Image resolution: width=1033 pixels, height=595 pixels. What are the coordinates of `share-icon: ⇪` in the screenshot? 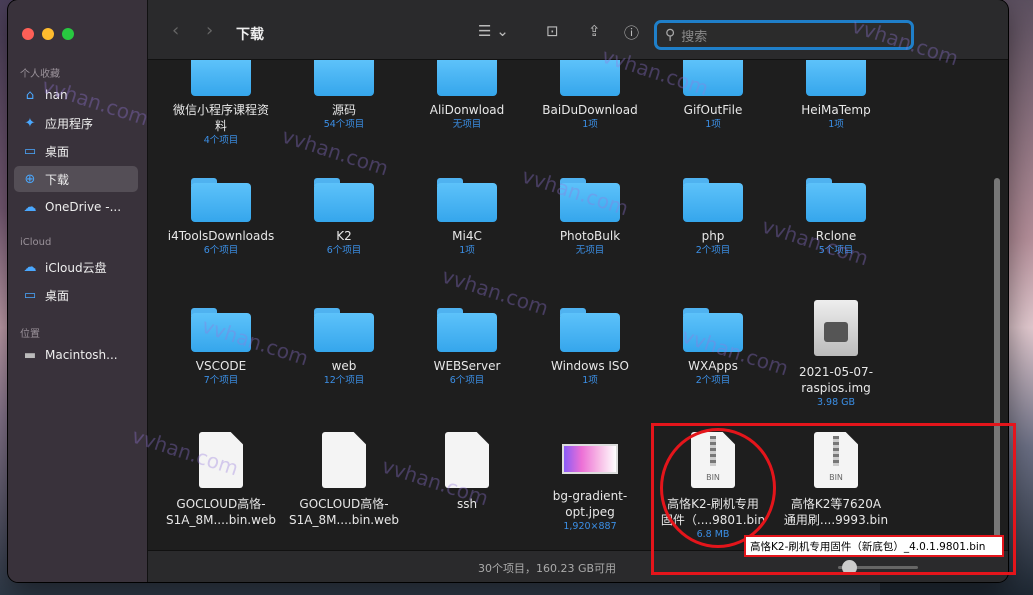 It's located at (594, 31).